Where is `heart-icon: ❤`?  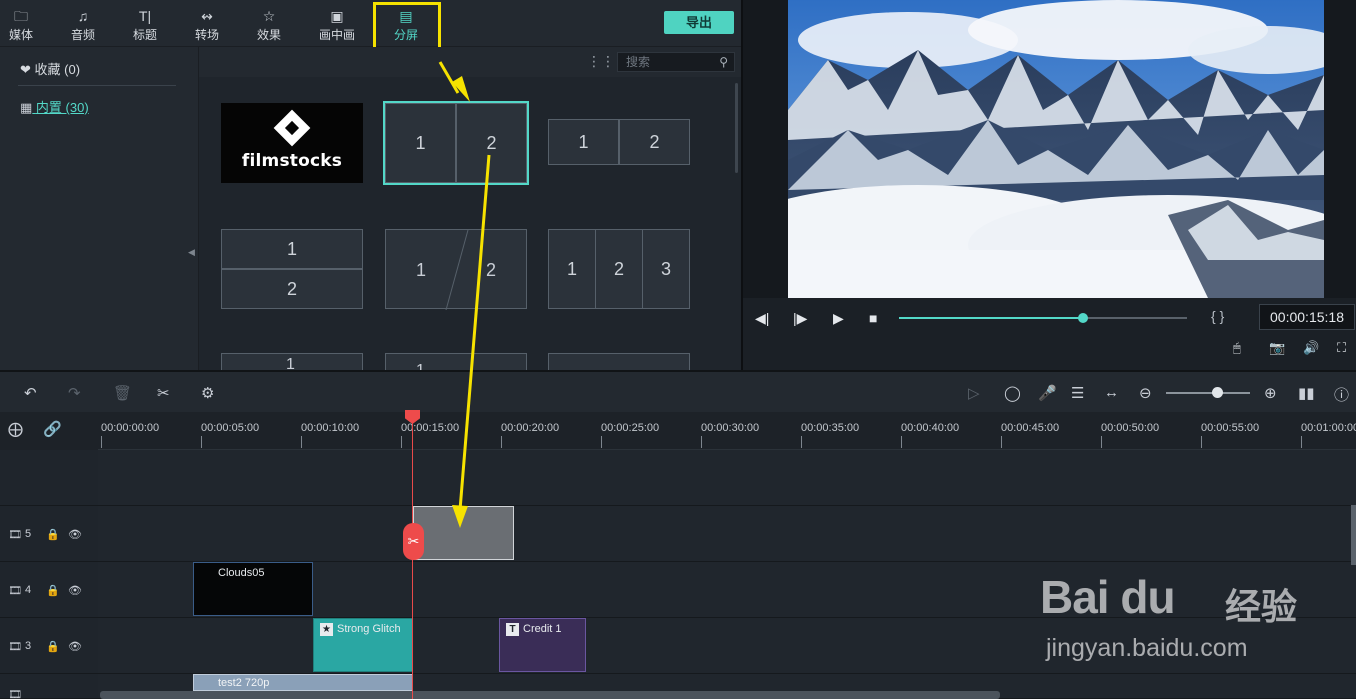 heart-icon: ❤ is located at coordinates (25, 69).